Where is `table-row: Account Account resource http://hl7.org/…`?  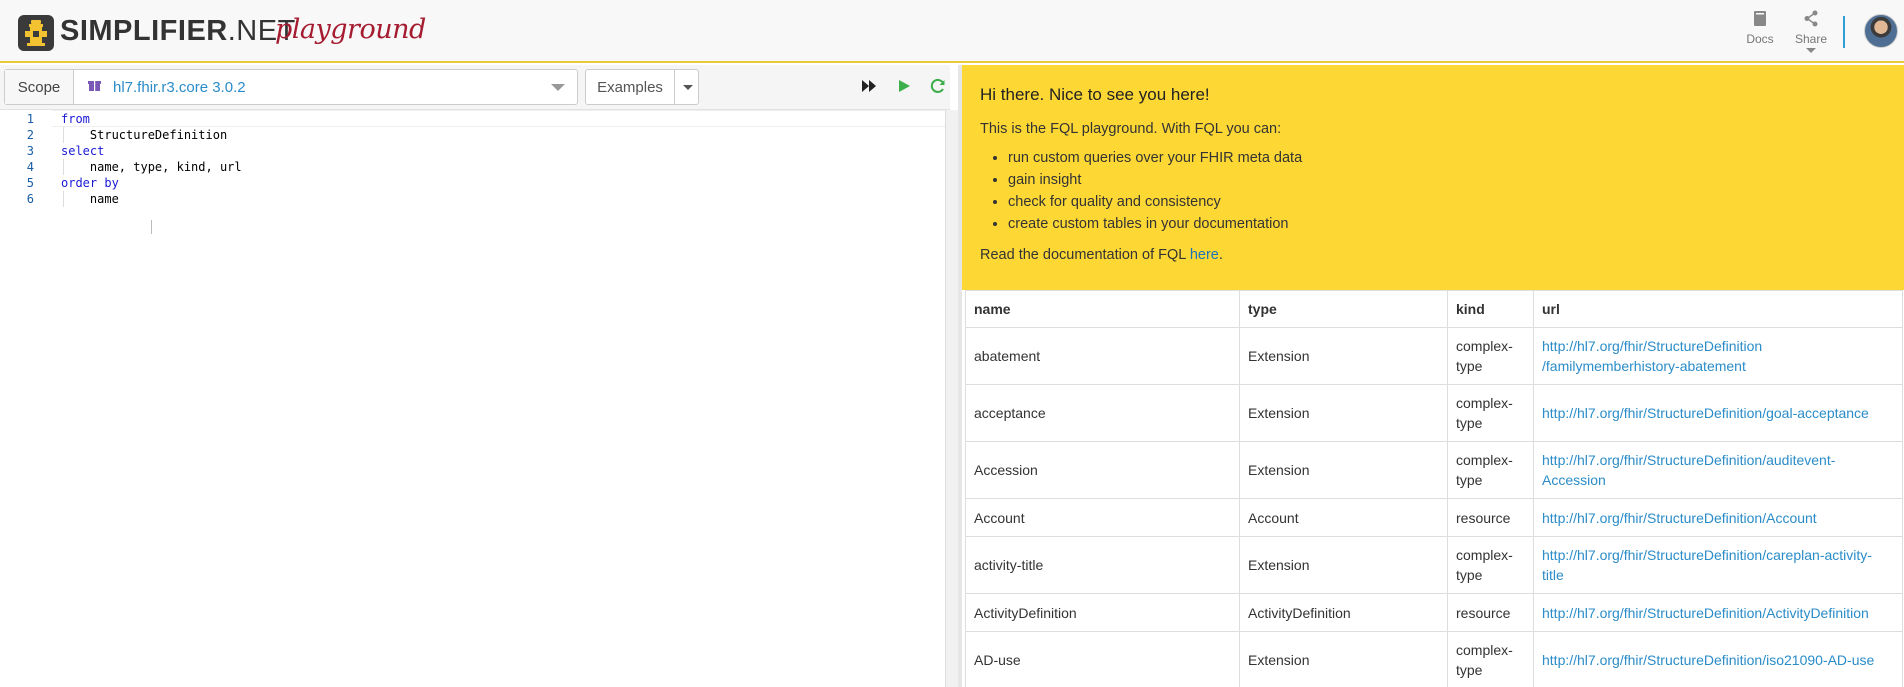
table-row: Account Account resource http://hl7.org/… is located at coordinates (1434, 517).